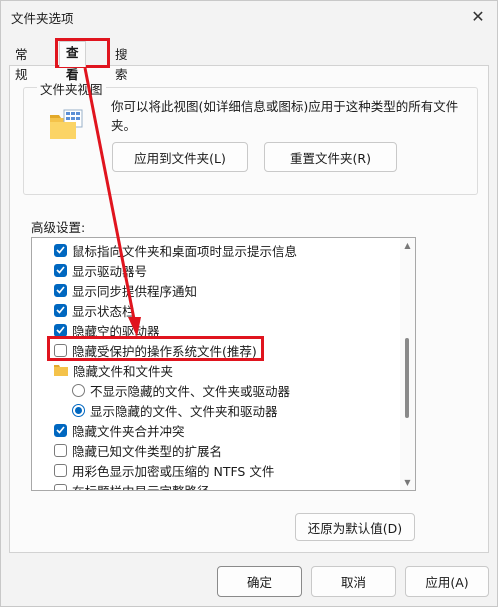 The width and height of the screenshot is (498, 607). What do you see at coordinates (407, 482) in the screenshot?
I see `scroll-down-icon: ▼` at bounding box center [407, 482].